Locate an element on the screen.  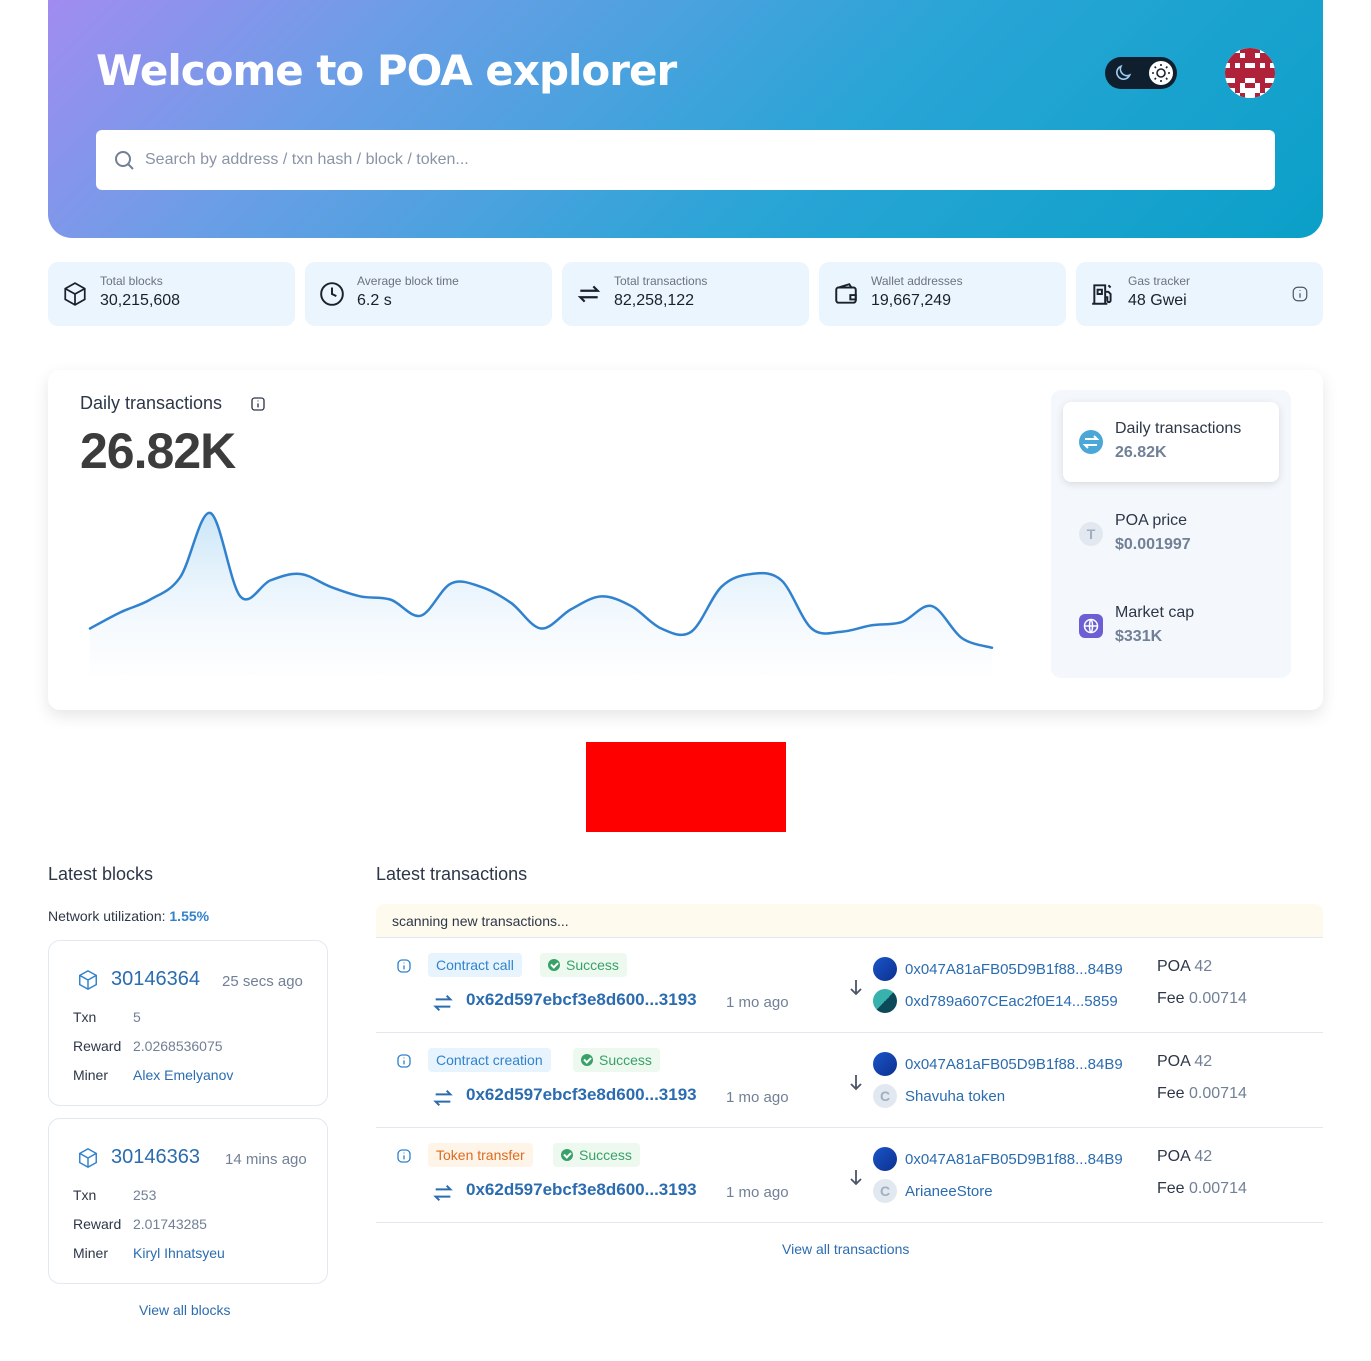
stat-label: Gas tracker is located at coordinates (1159, 281).